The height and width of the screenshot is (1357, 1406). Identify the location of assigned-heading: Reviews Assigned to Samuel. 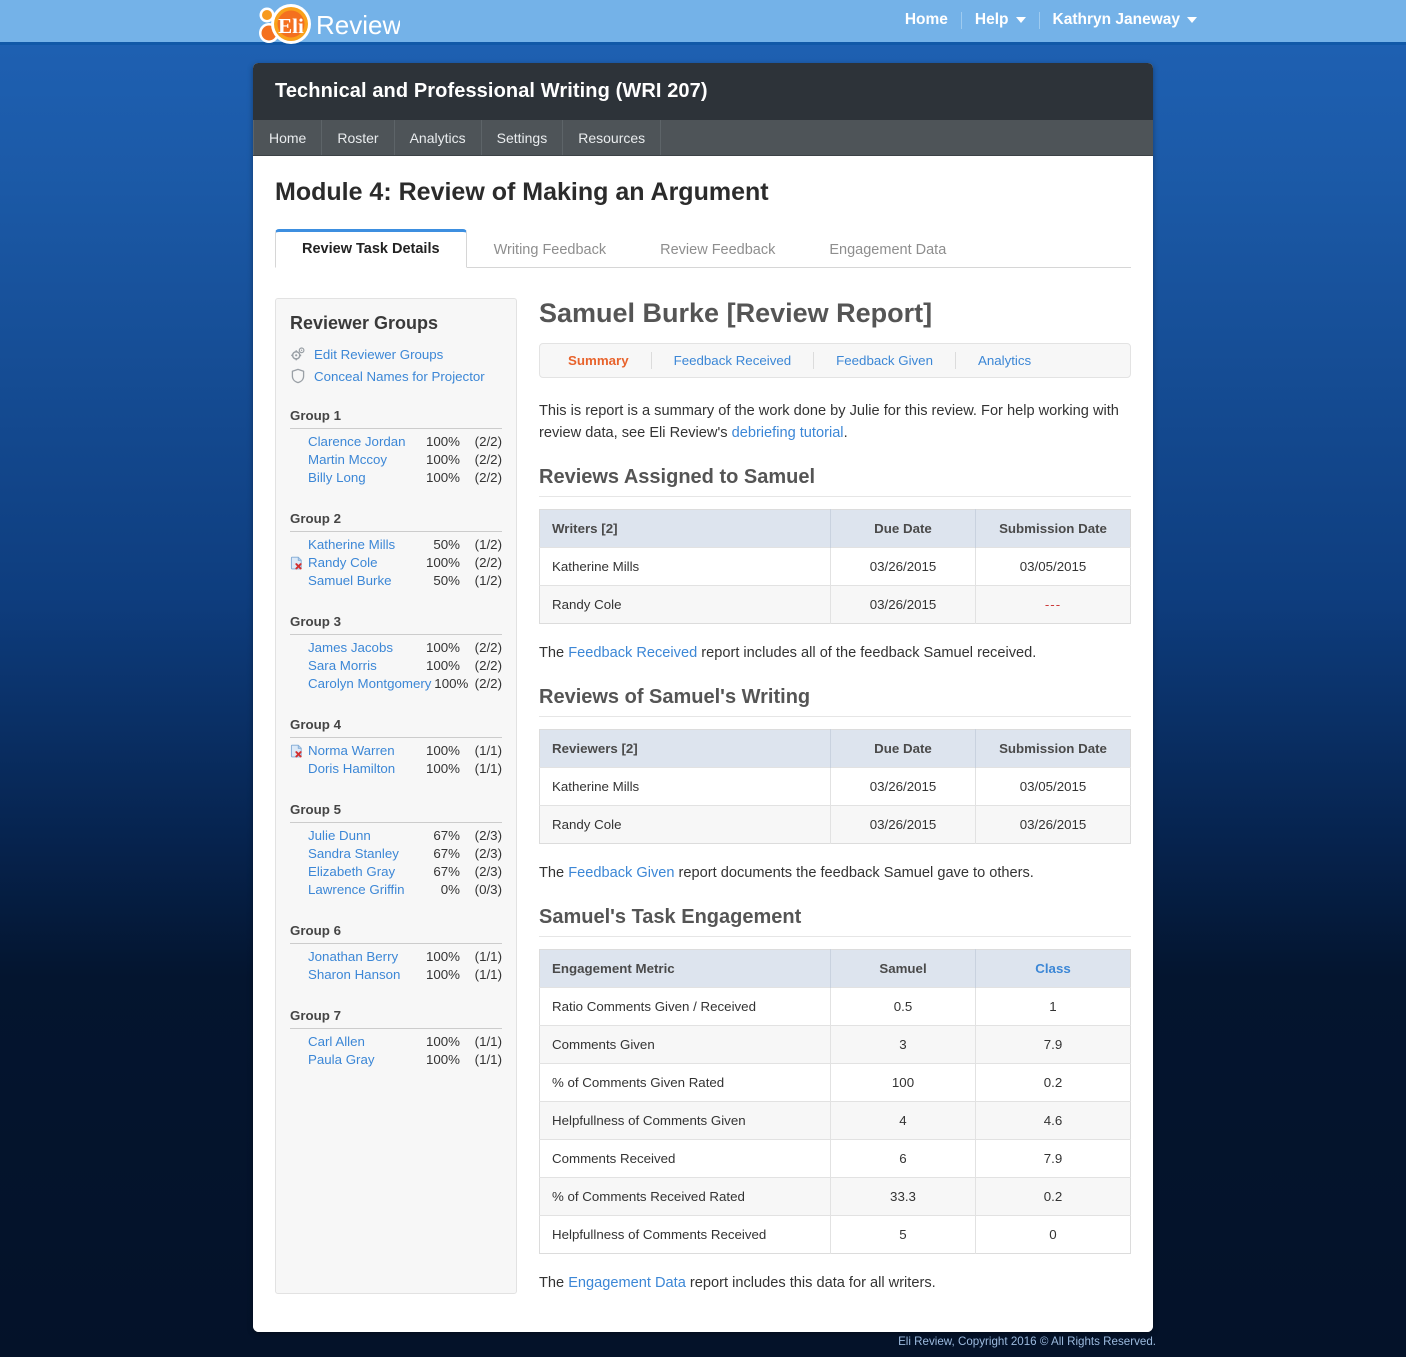
(835, 481).